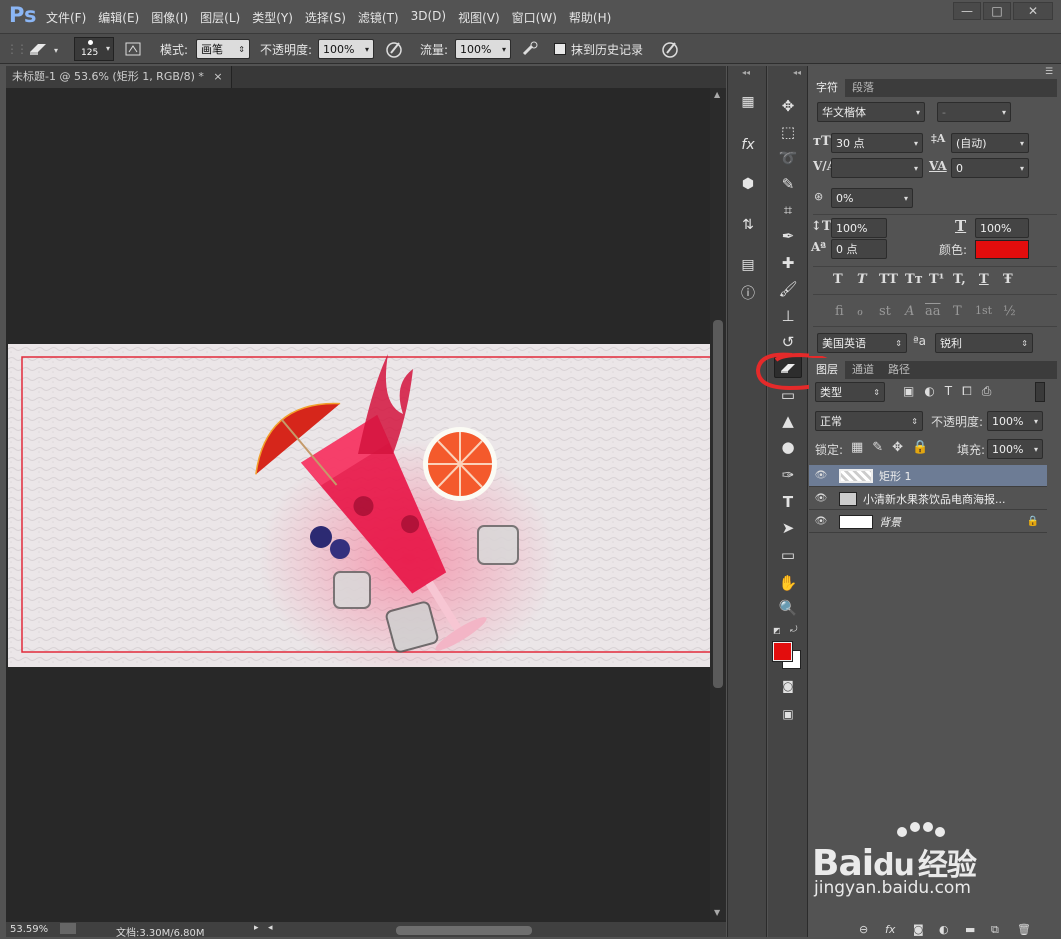 The image size is (1061, 939). Describe the element at coordinates (838, 279) in the screenshot. I see `faux-bold-button: T` at that location.